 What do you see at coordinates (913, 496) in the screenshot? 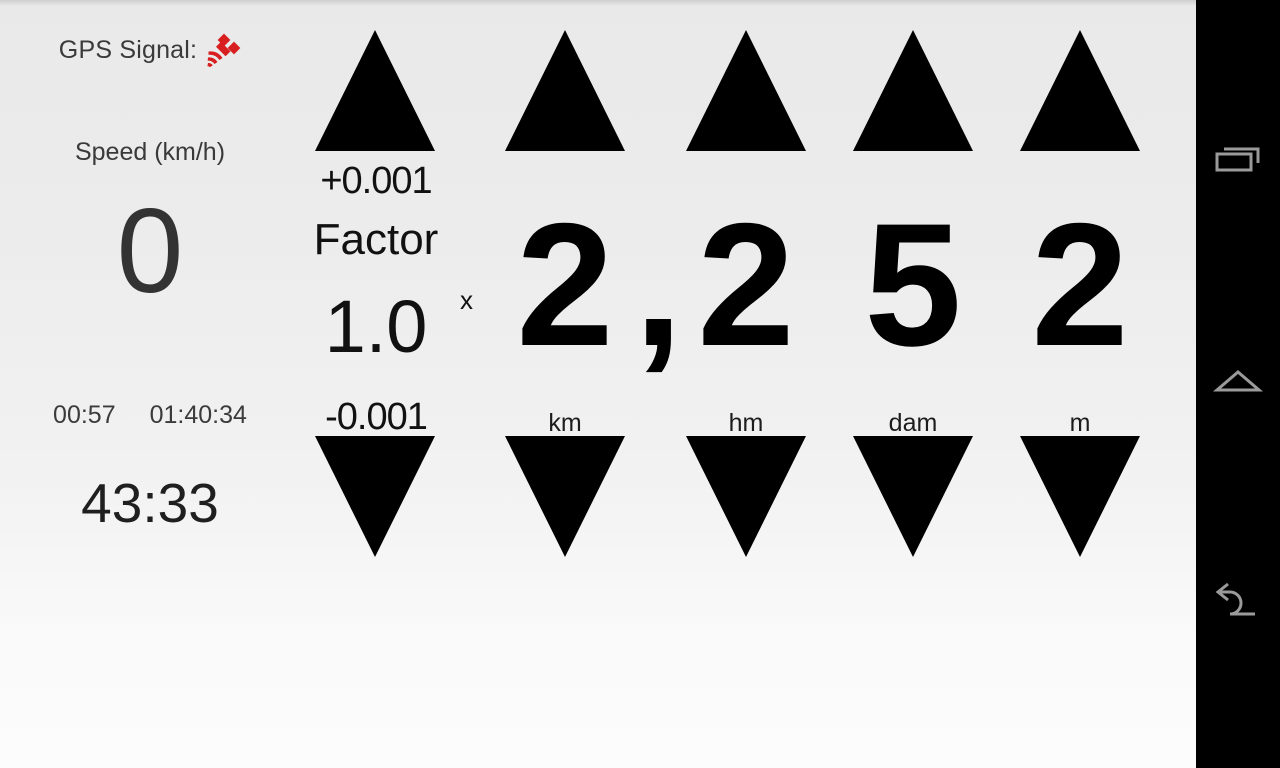
I see `decrement-triangle-dam` at bounding box center [913, 496].